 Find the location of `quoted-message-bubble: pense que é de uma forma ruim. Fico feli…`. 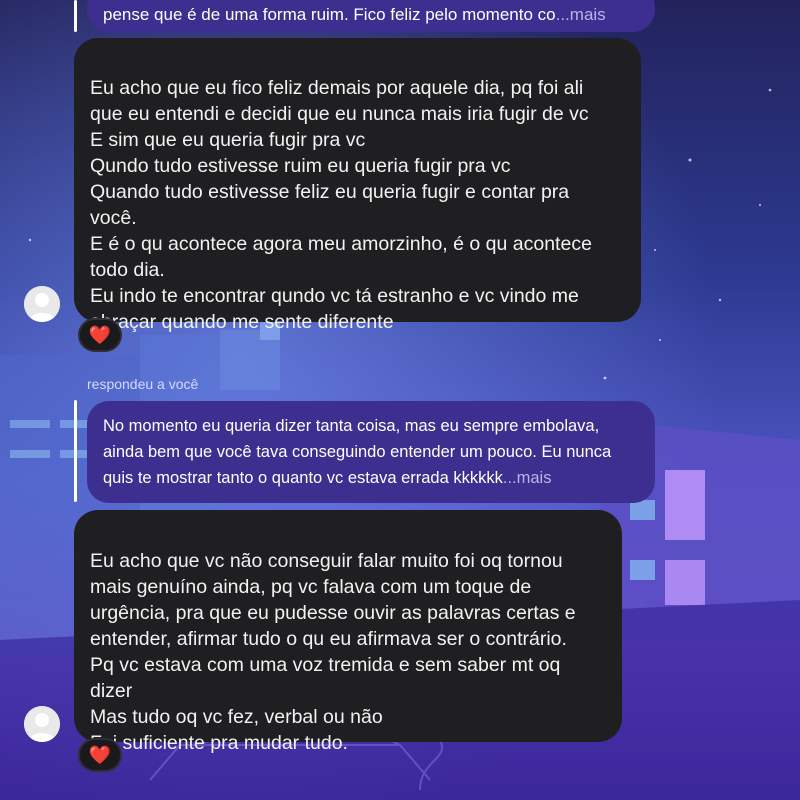

quoted-message-bubble: pense que é de uma forma ruim. Fico feli… is located at coordinates (371, 16).